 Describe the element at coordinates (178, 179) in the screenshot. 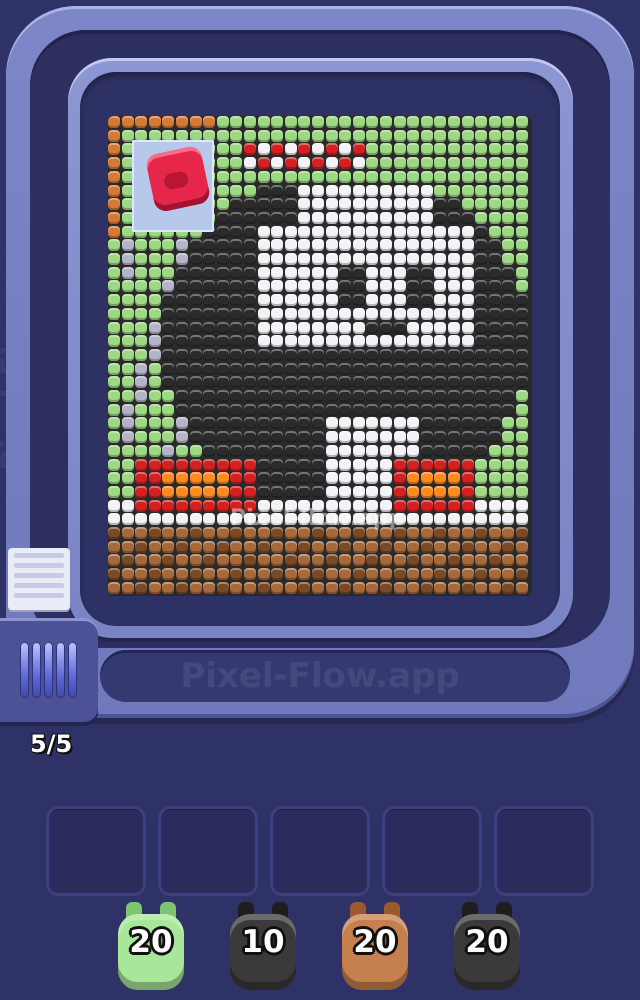

I see `red-pig-shooter` at that location.